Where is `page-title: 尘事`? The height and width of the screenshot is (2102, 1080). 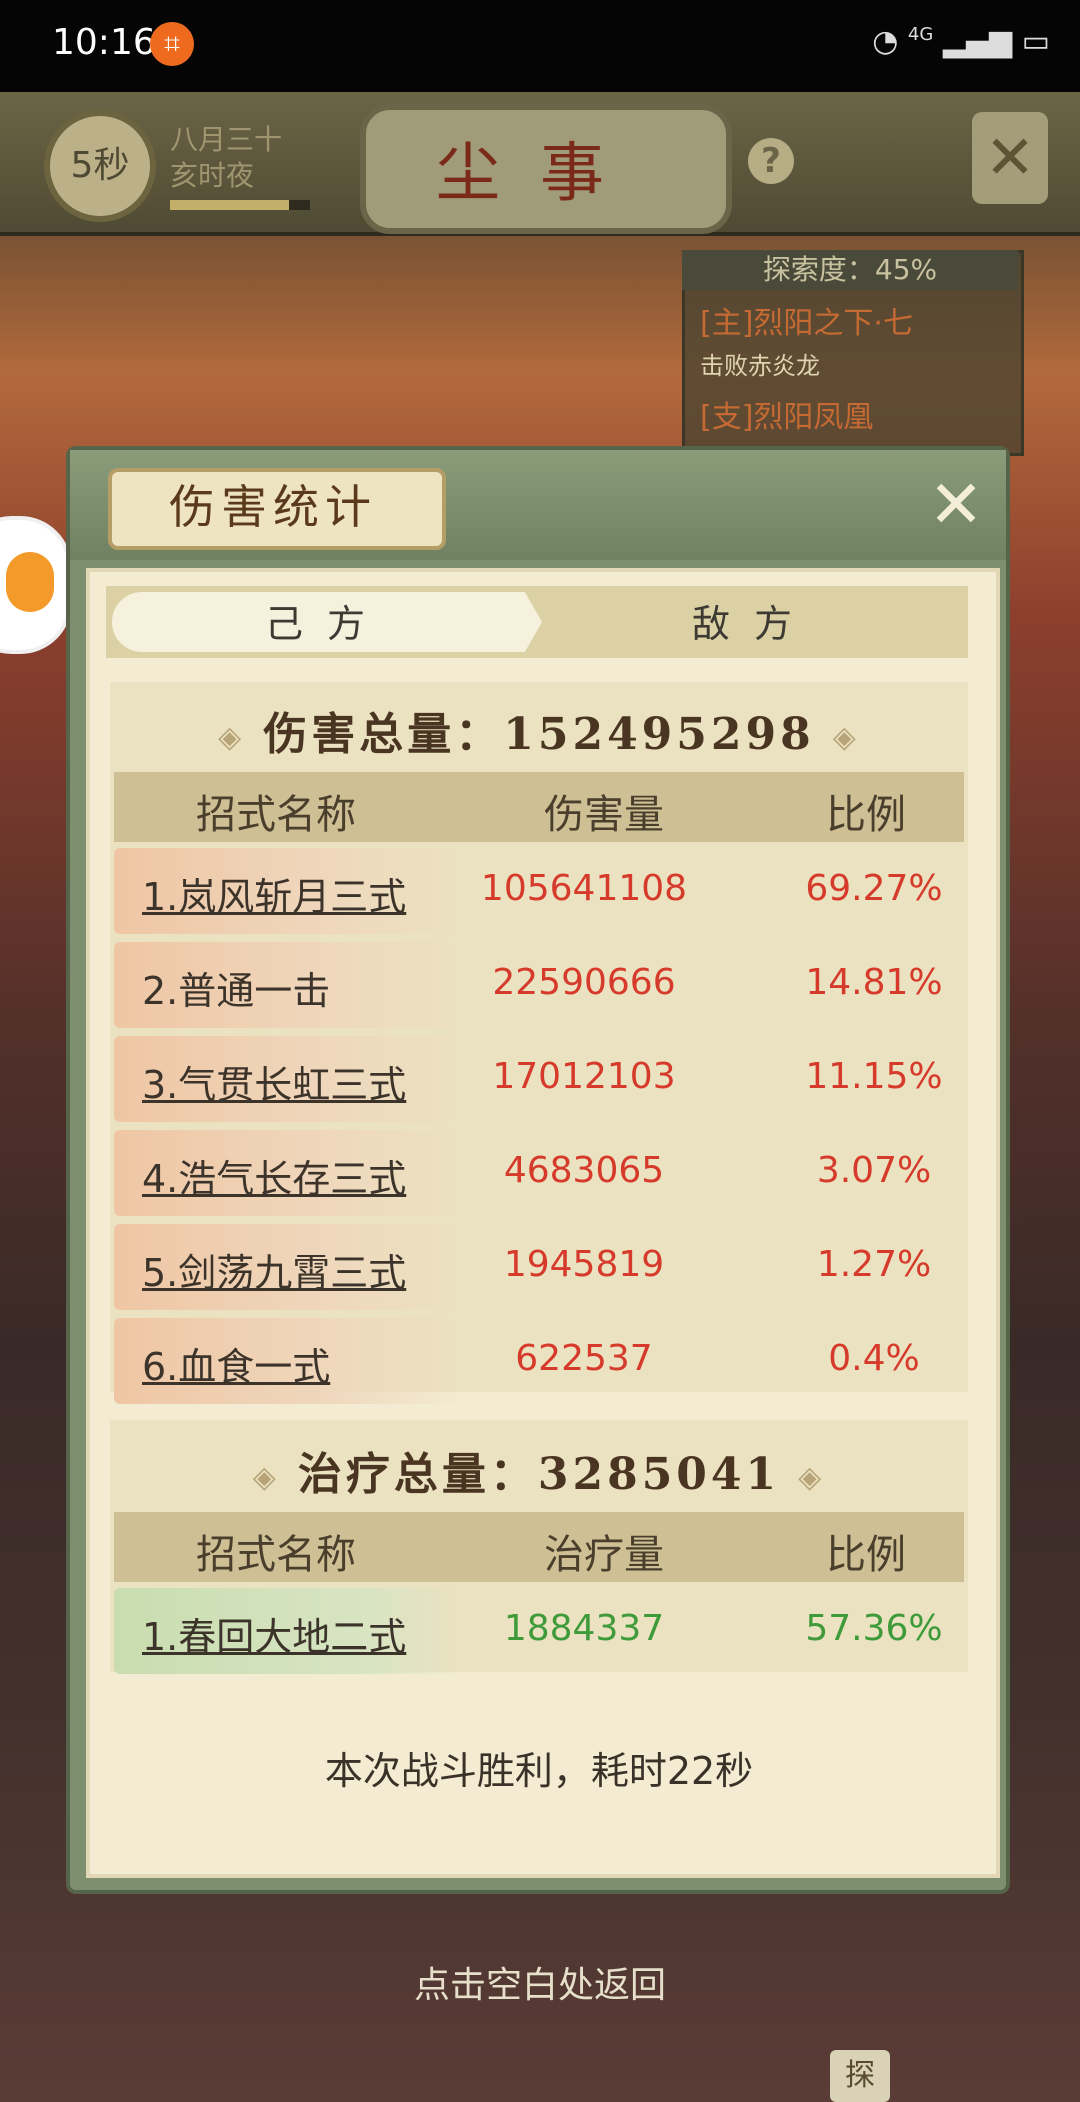 page-title: 尘事 is located at coordinates (540, 174).